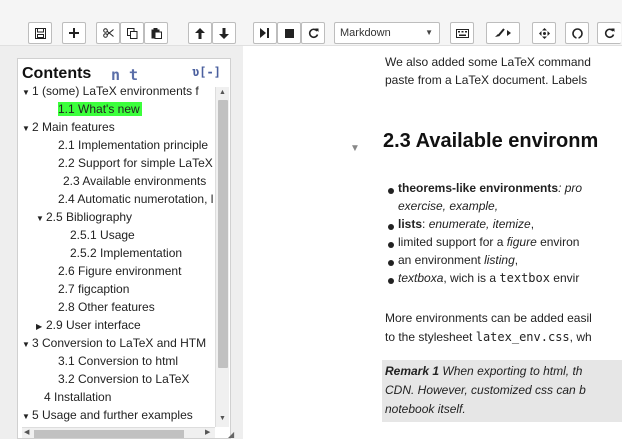 This screenshot has height=439, width=622. What do you see at coordinates (430, 337) in the screenshot?
I see `paragraph-text: to the stylesheet` at bounding box center [430, 337].